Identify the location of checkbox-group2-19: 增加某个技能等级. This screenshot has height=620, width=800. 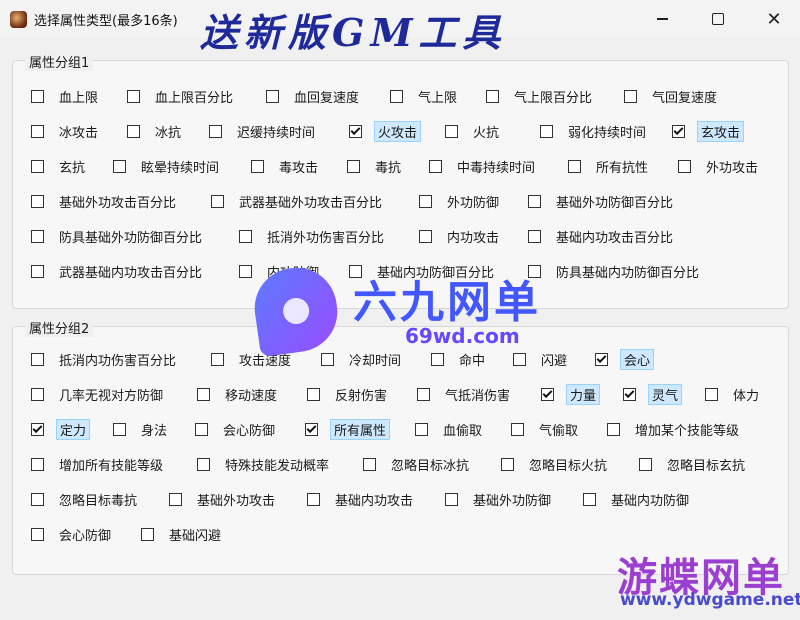
(674, 429).